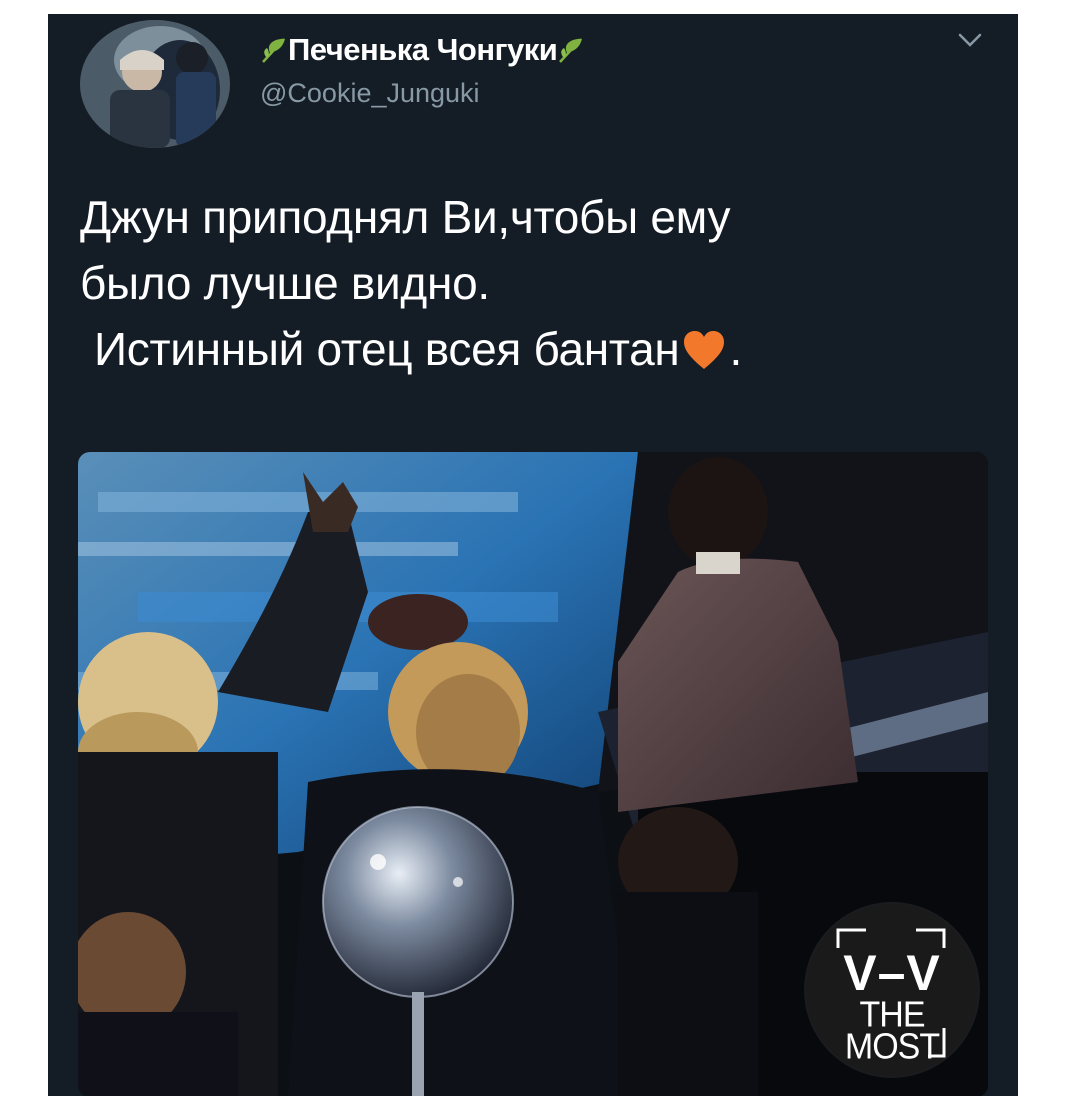 Image resolution: width=1080 pixels, height=1114 pixels. Describe the element at coordinates (970, 40) in the screenshot. I see `chevron-down-icon` at that location.